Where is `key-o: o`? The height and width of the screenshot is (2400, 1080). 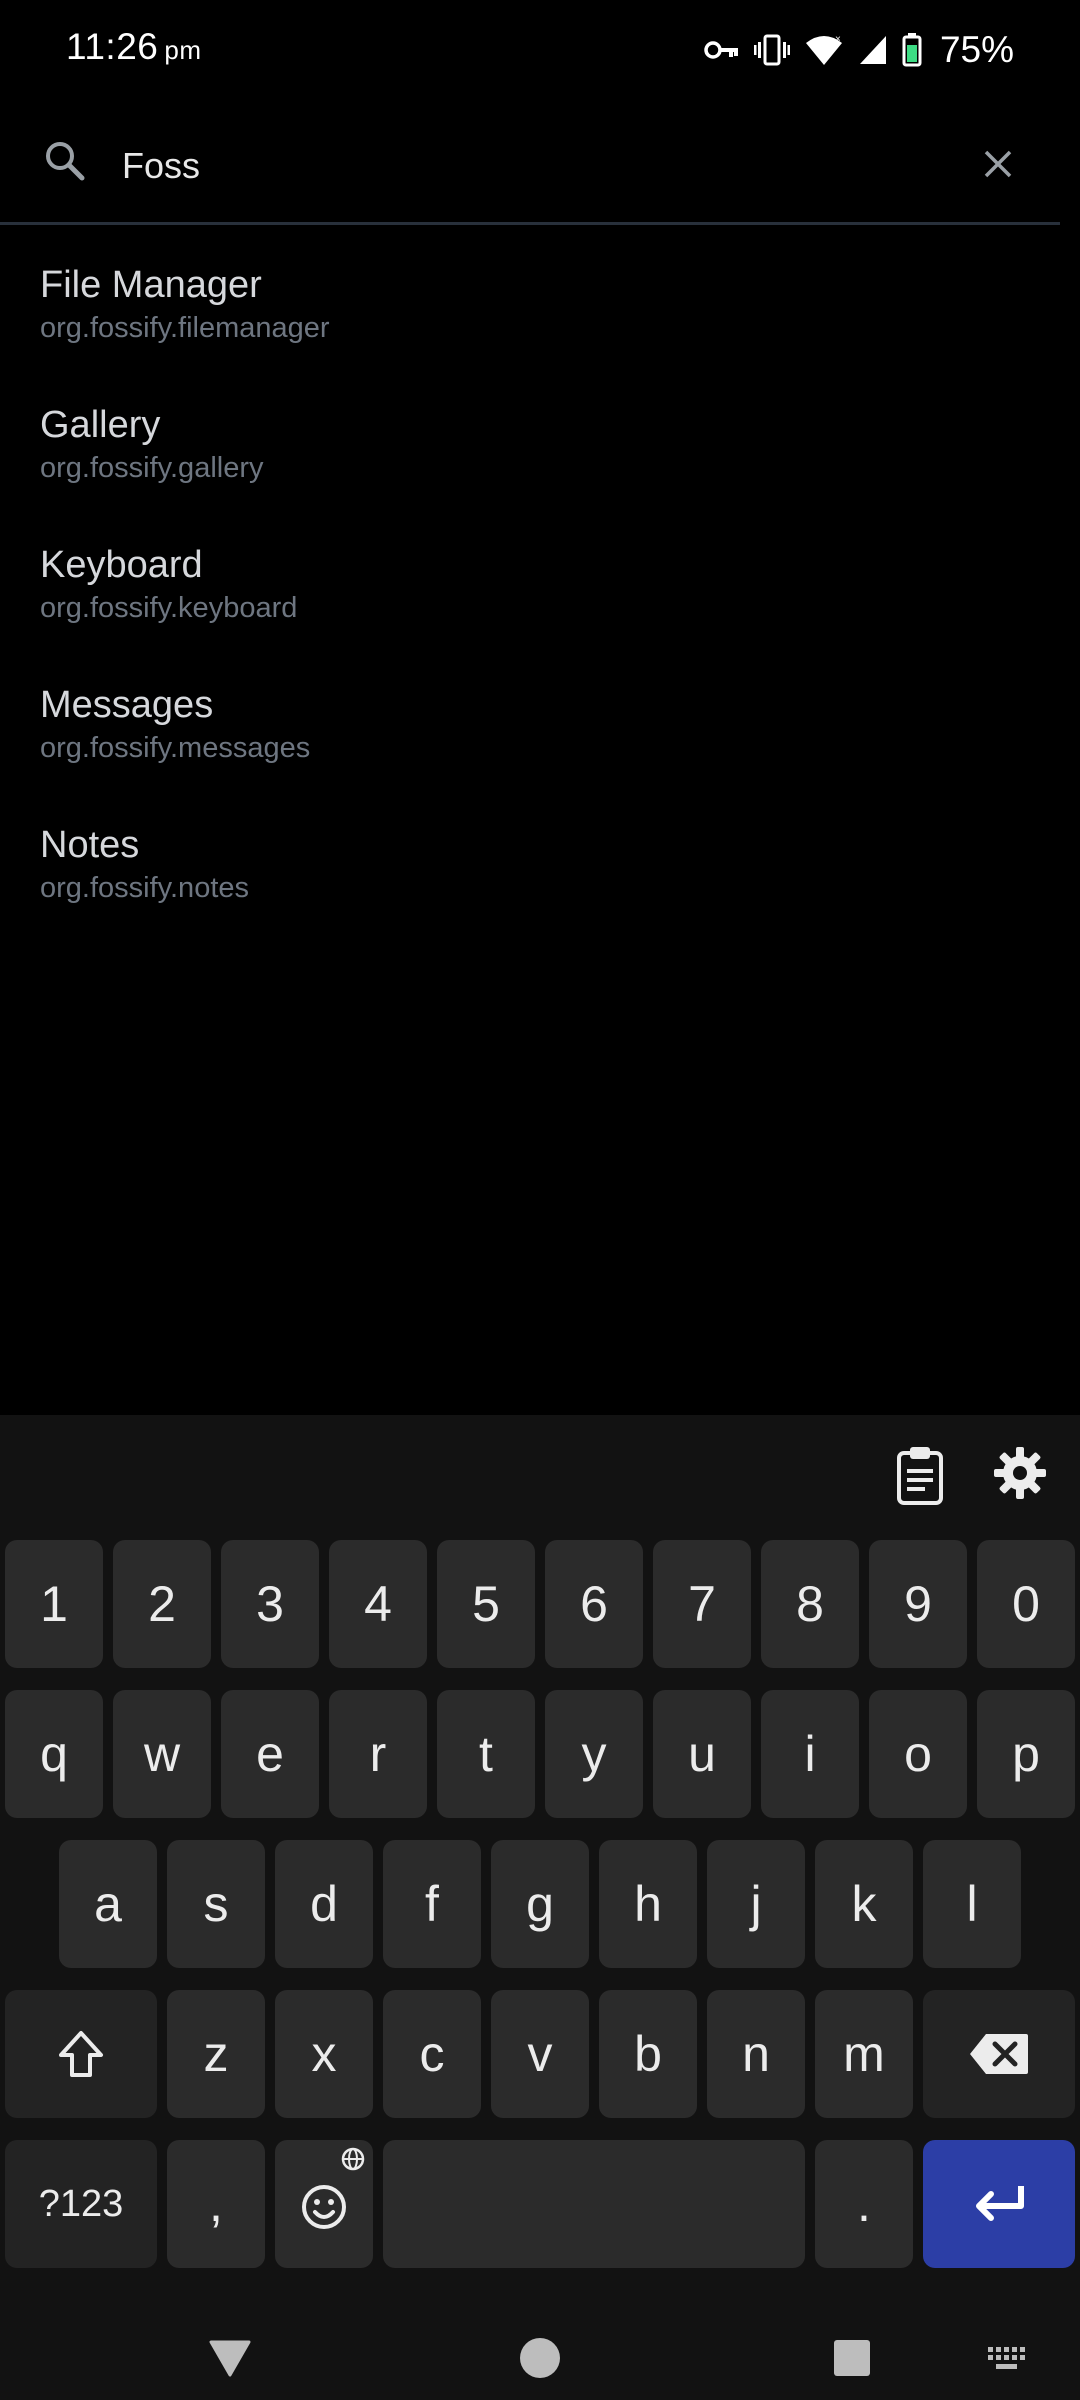 key-o: o is located at coordinates (918, 1754).